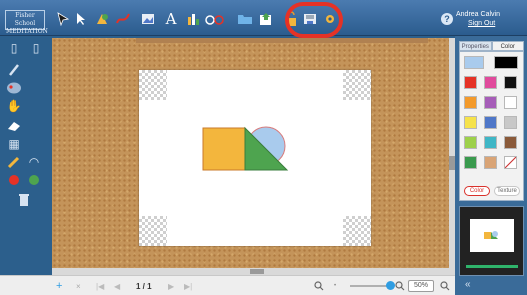 The width and height of the screenshot is (527, 295). What do you see at coordinates (445, 286) in the screenshot?
I see `fit-zoom-icon` at bounding box center [445, 286].